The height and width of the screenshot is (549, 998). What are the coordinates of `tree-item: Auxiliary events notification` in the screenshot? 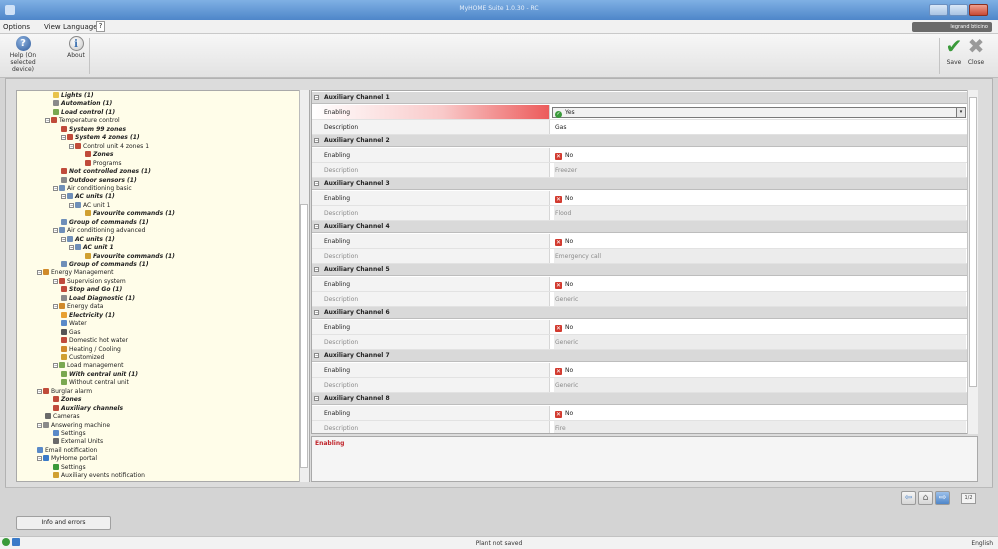 It's located at (99, 476).